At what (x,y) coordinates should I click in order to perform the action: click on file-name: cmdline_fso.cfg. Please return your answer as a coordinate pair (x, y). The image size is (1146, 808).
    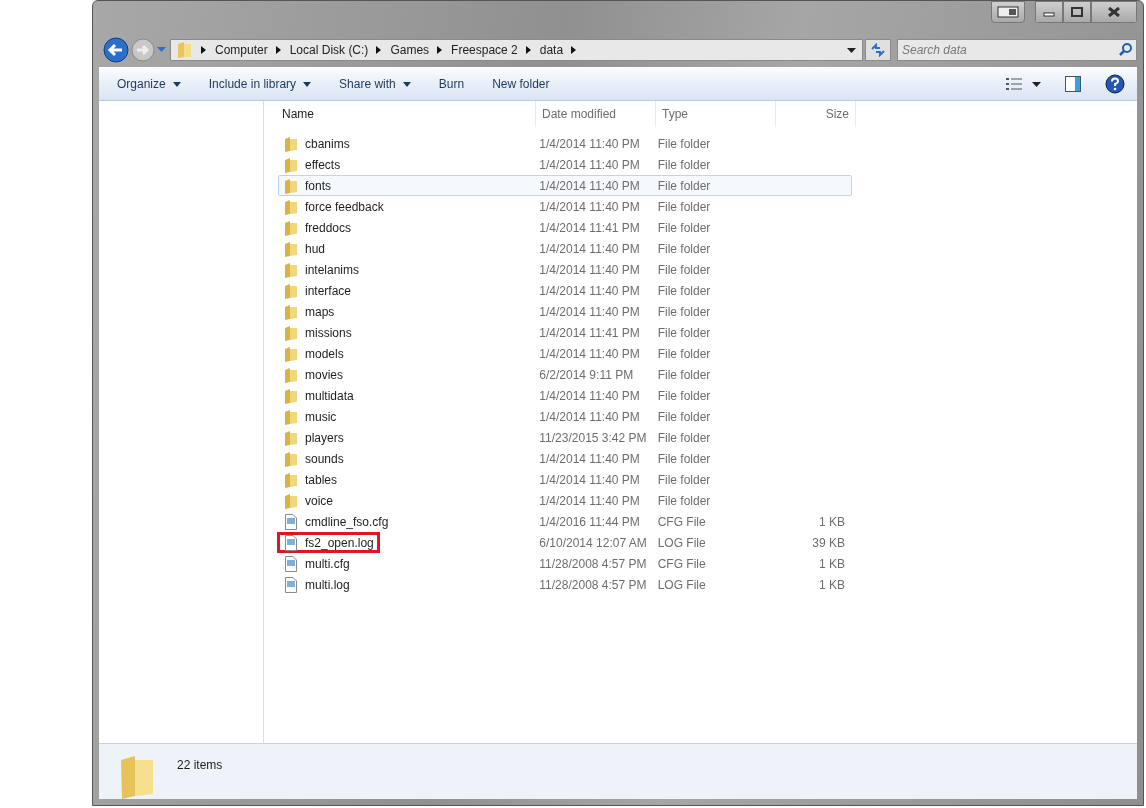
    Looking at the image, I should click on (347, 521).